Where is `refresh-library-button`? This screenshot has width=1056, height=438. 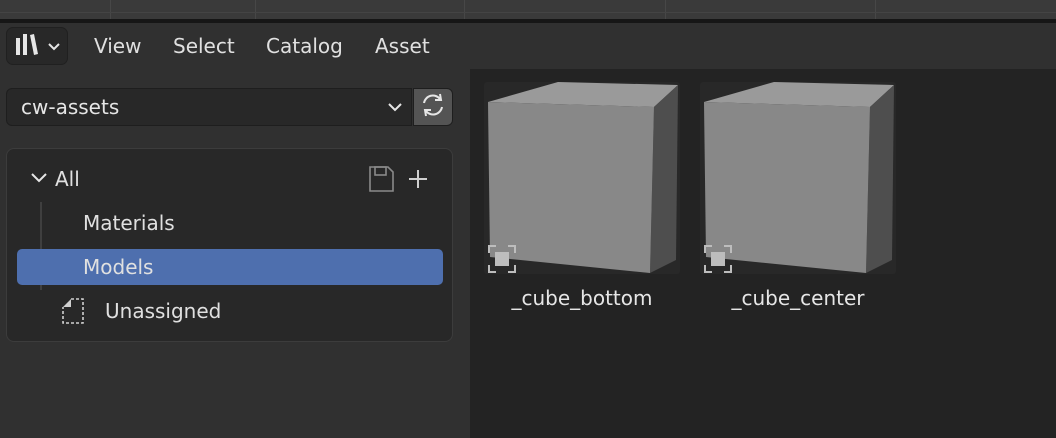
refresh-library-button is located at coordinates (433, 107).